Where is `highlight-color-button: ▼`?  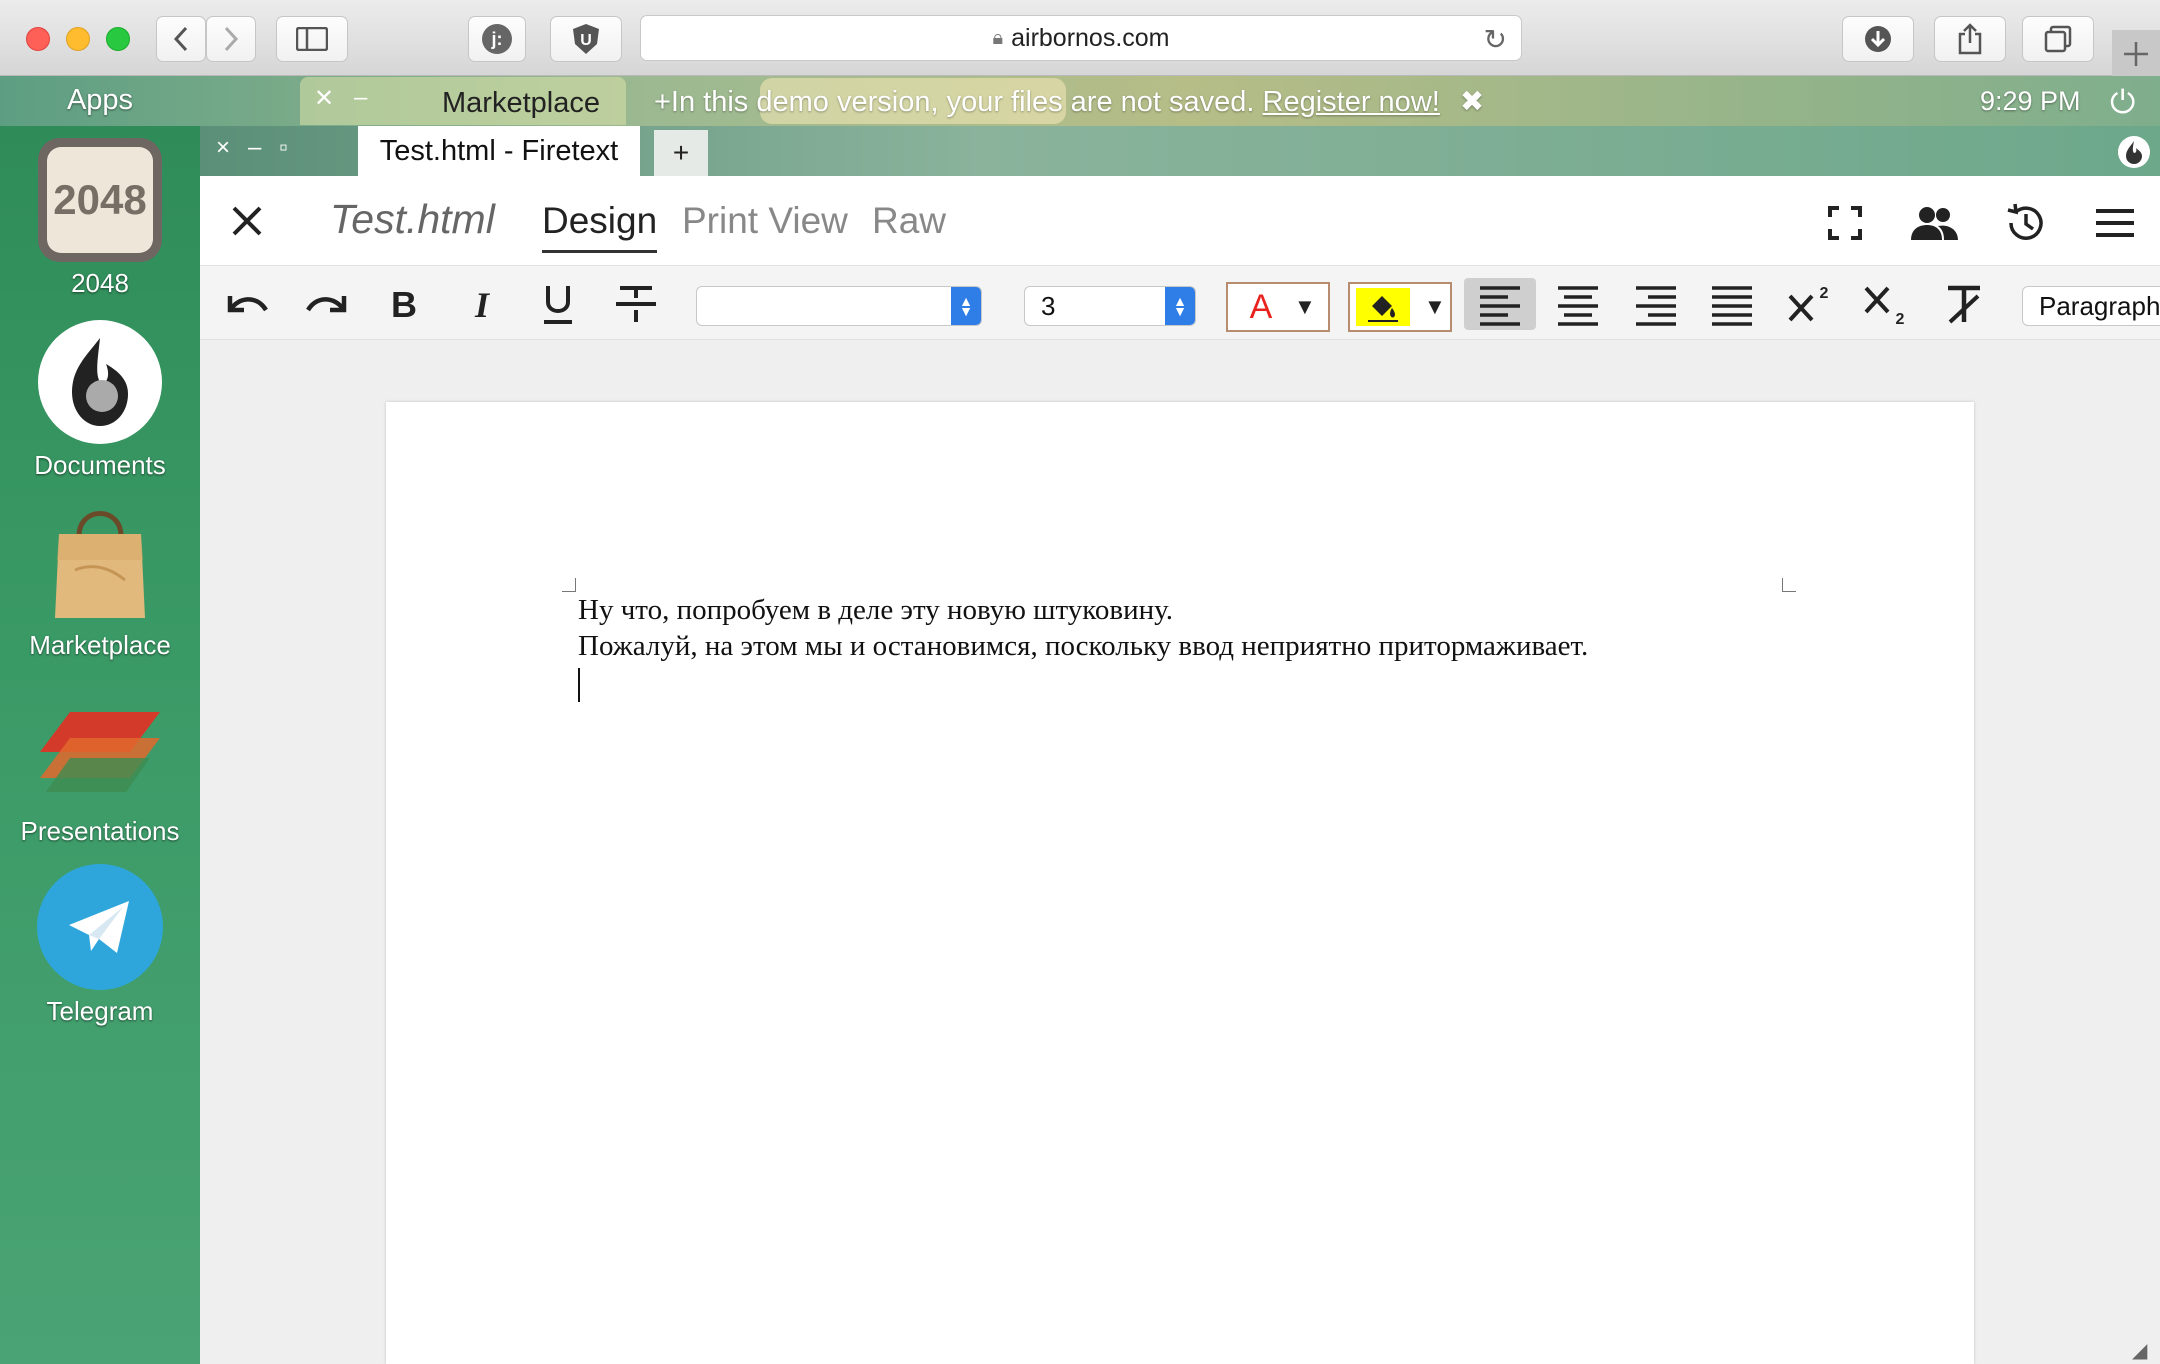 highlight-color-button: ▼ is located at coordinates (1400, 307).